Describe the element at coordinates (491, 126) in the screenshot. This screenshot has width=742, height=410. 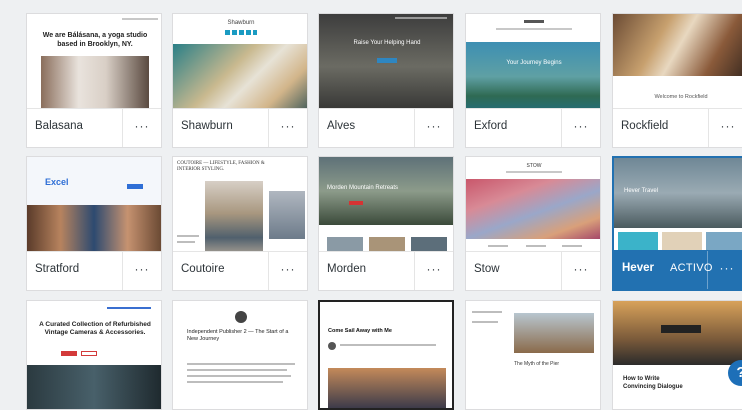
I see `theme-name: Exford` at that location.